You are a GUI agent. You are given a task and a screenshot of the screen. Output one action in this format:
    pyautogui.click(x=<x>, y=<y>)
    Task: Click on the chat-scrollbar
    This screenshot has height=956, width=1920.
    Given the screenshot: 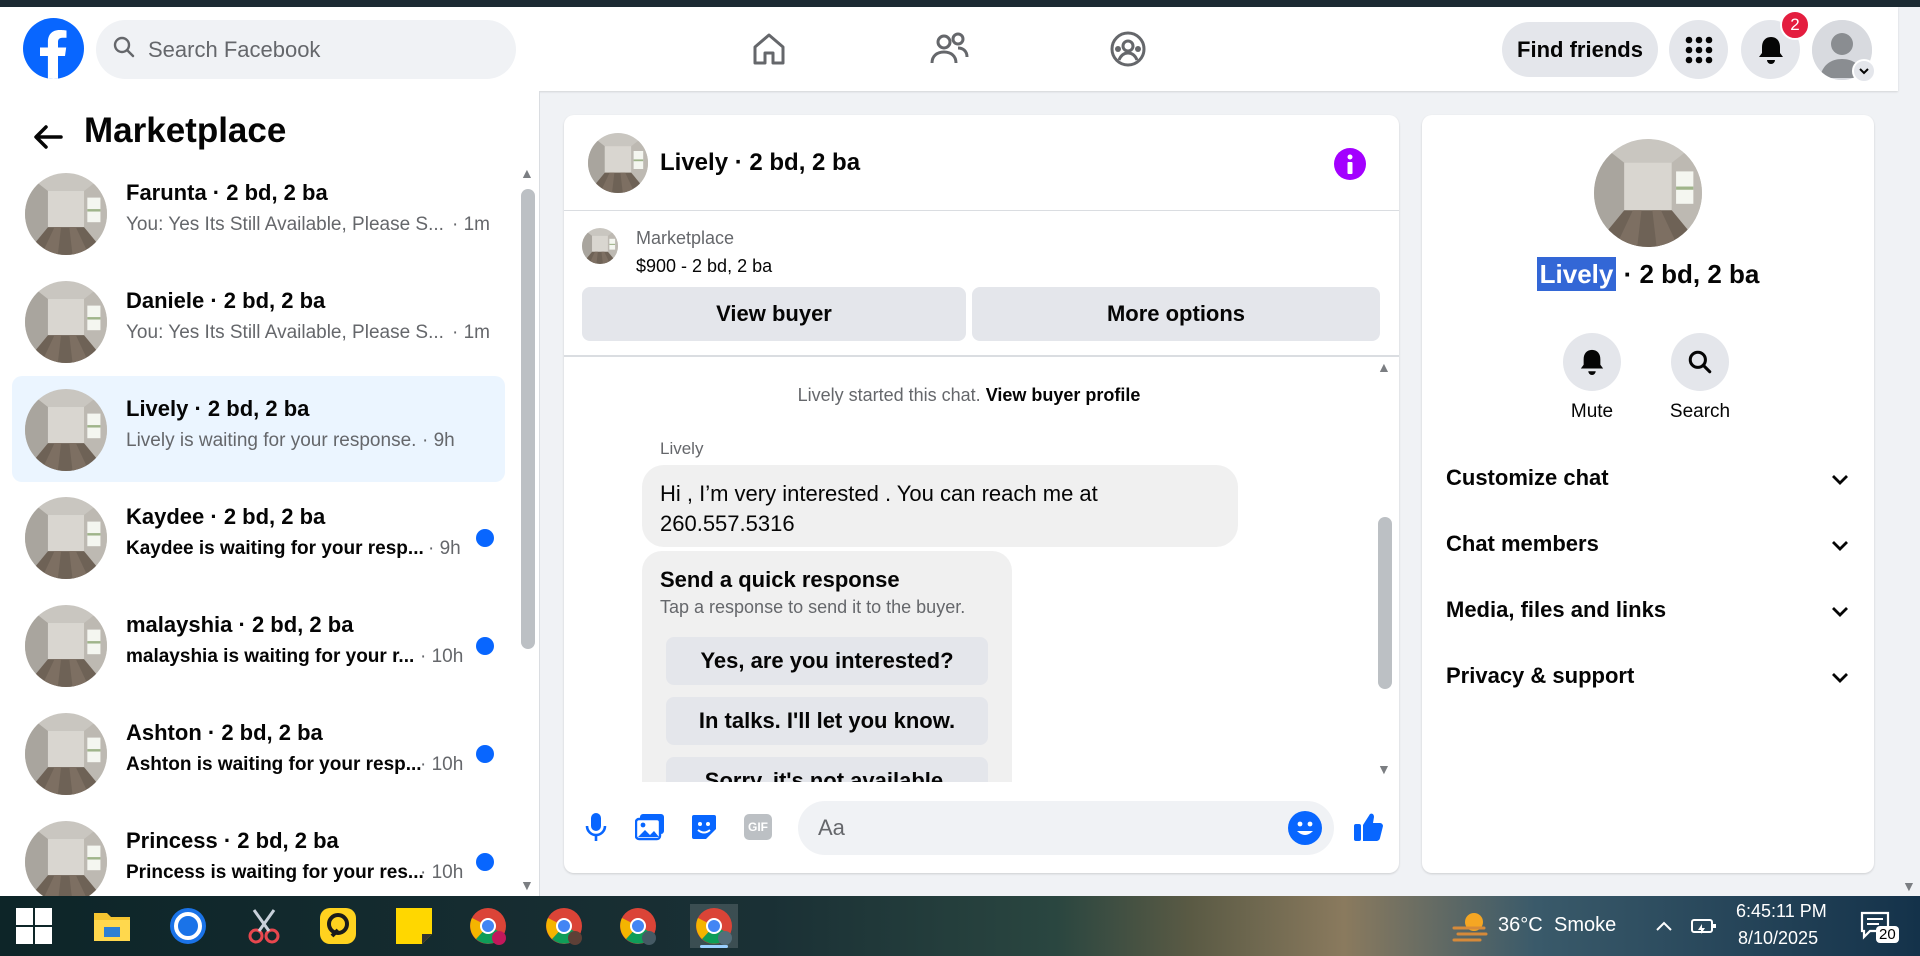 What is the action you would take?
    pyautogui.click(x=1385, y=603)
    